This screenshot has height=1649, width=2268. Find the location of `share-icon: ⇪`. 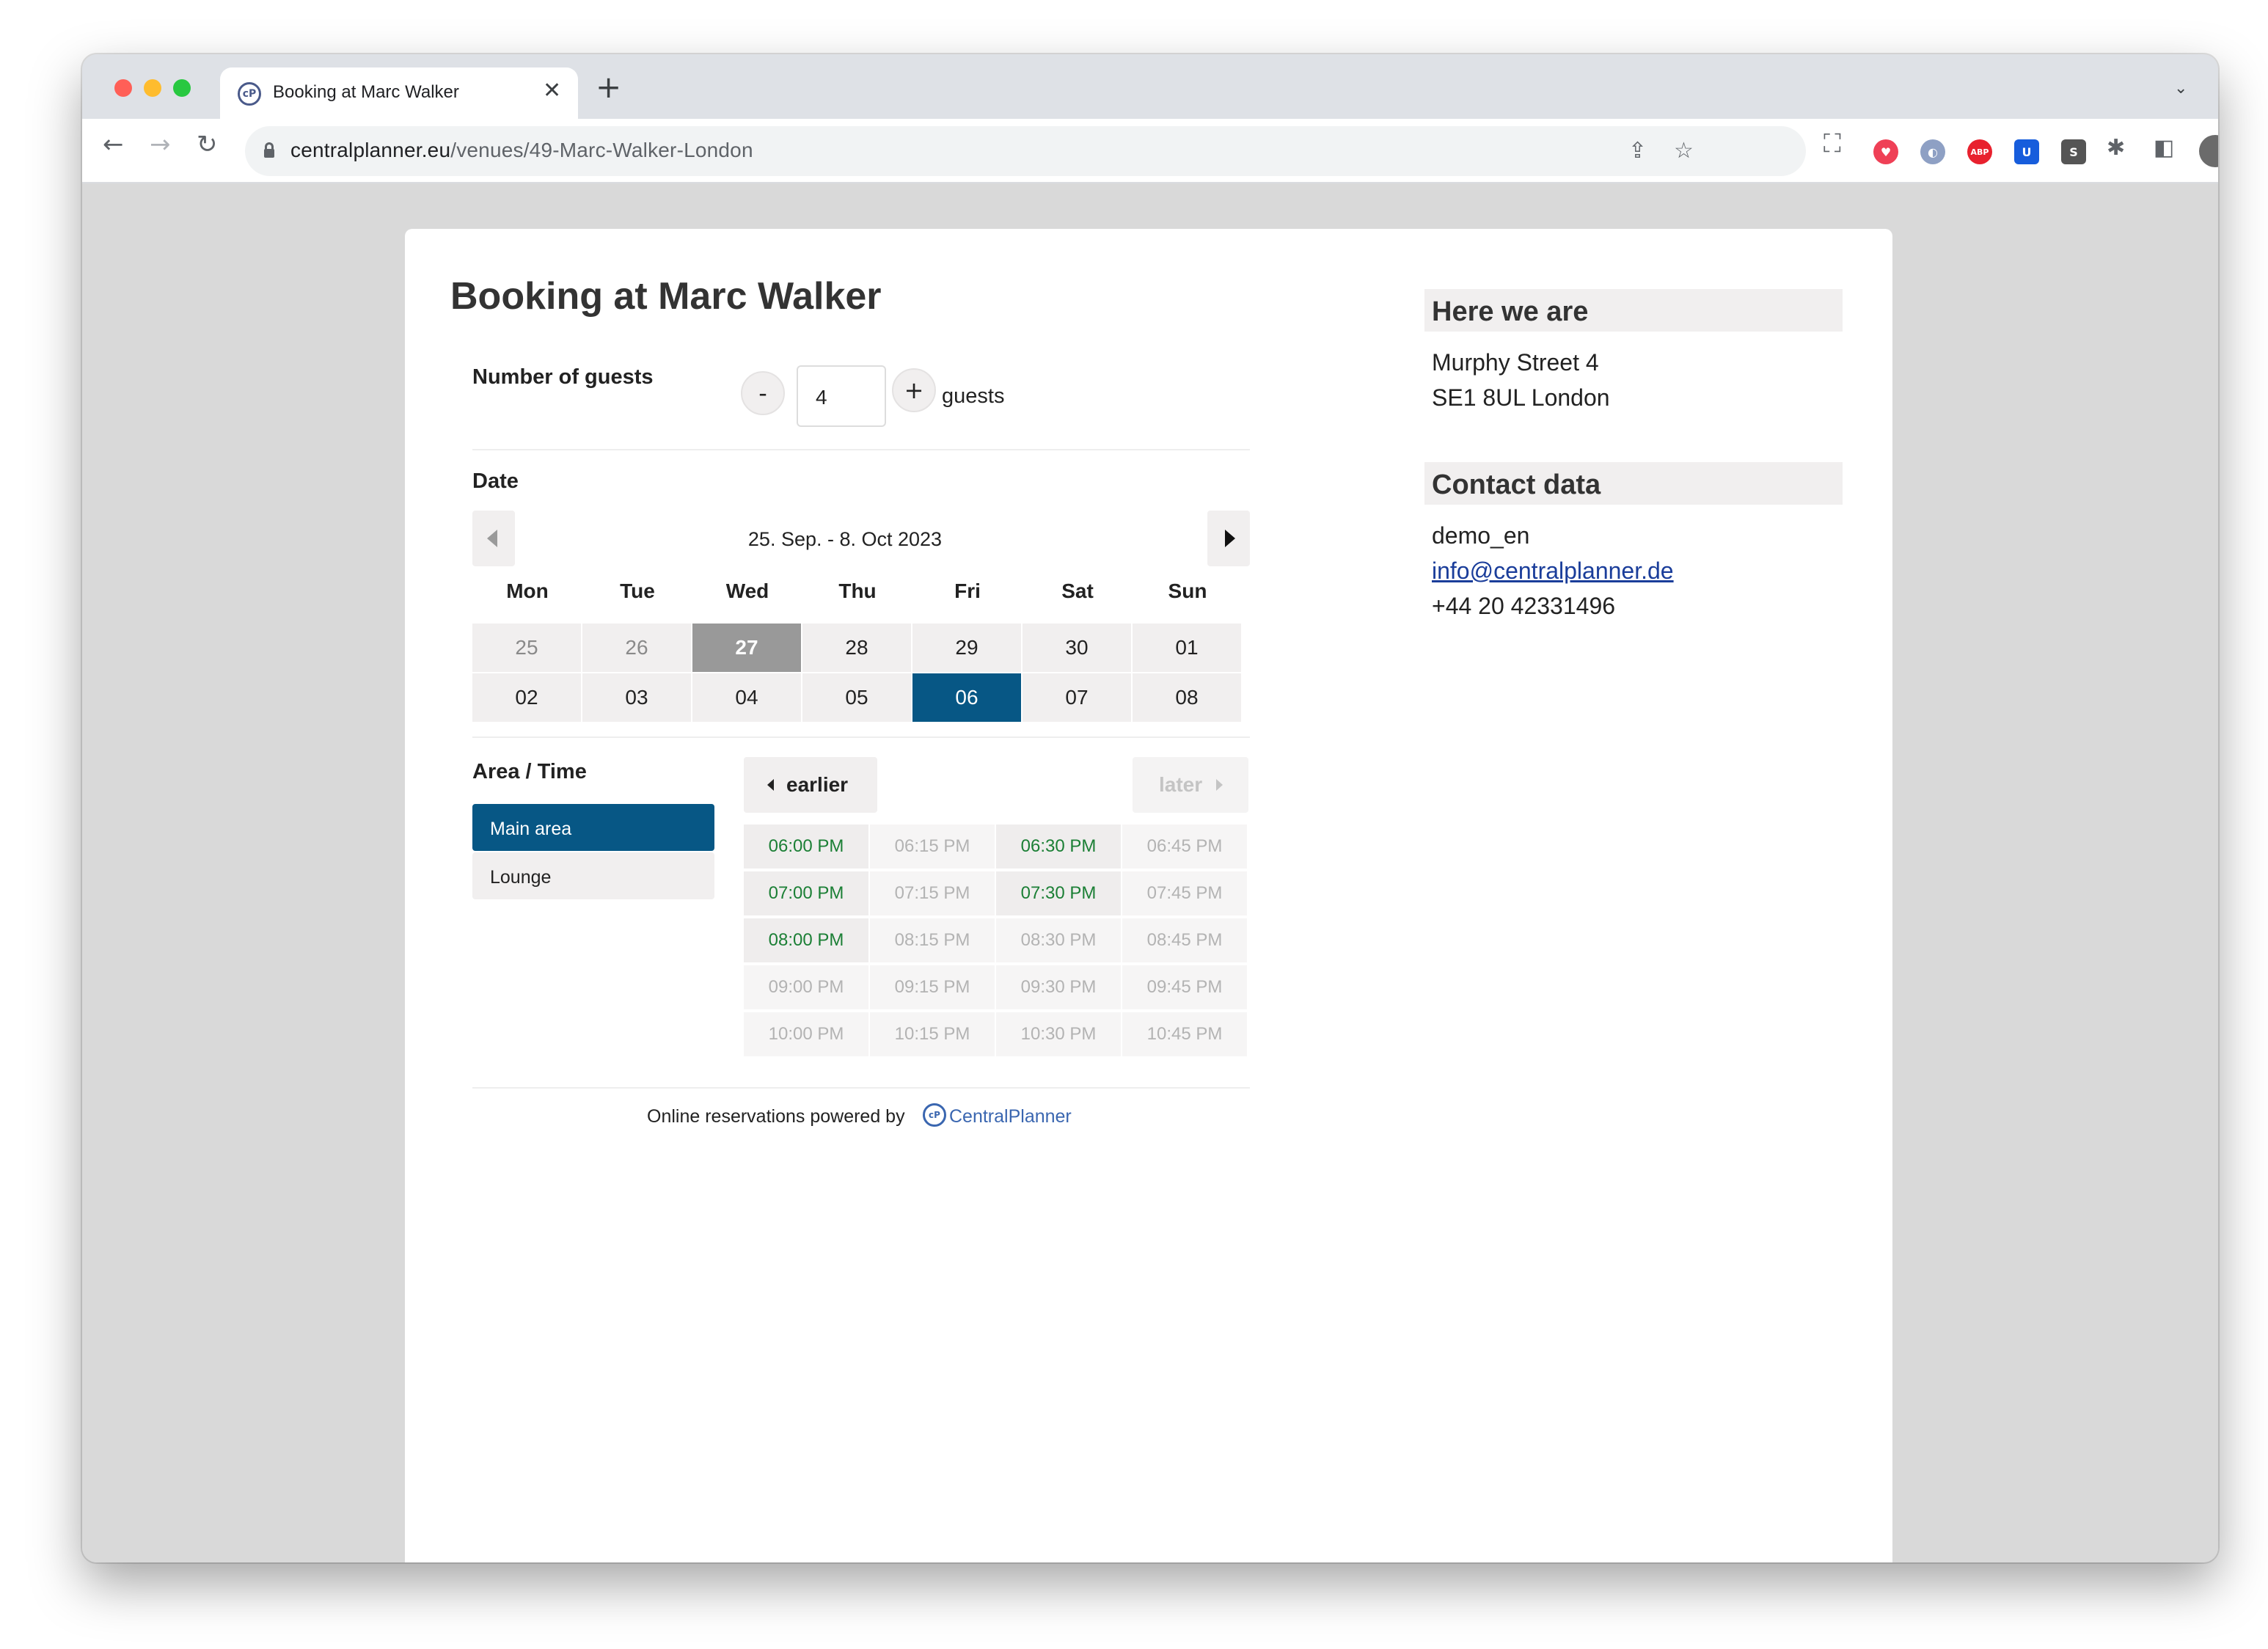

share-icon: ⇪ is located at coordinates (1638, 151).